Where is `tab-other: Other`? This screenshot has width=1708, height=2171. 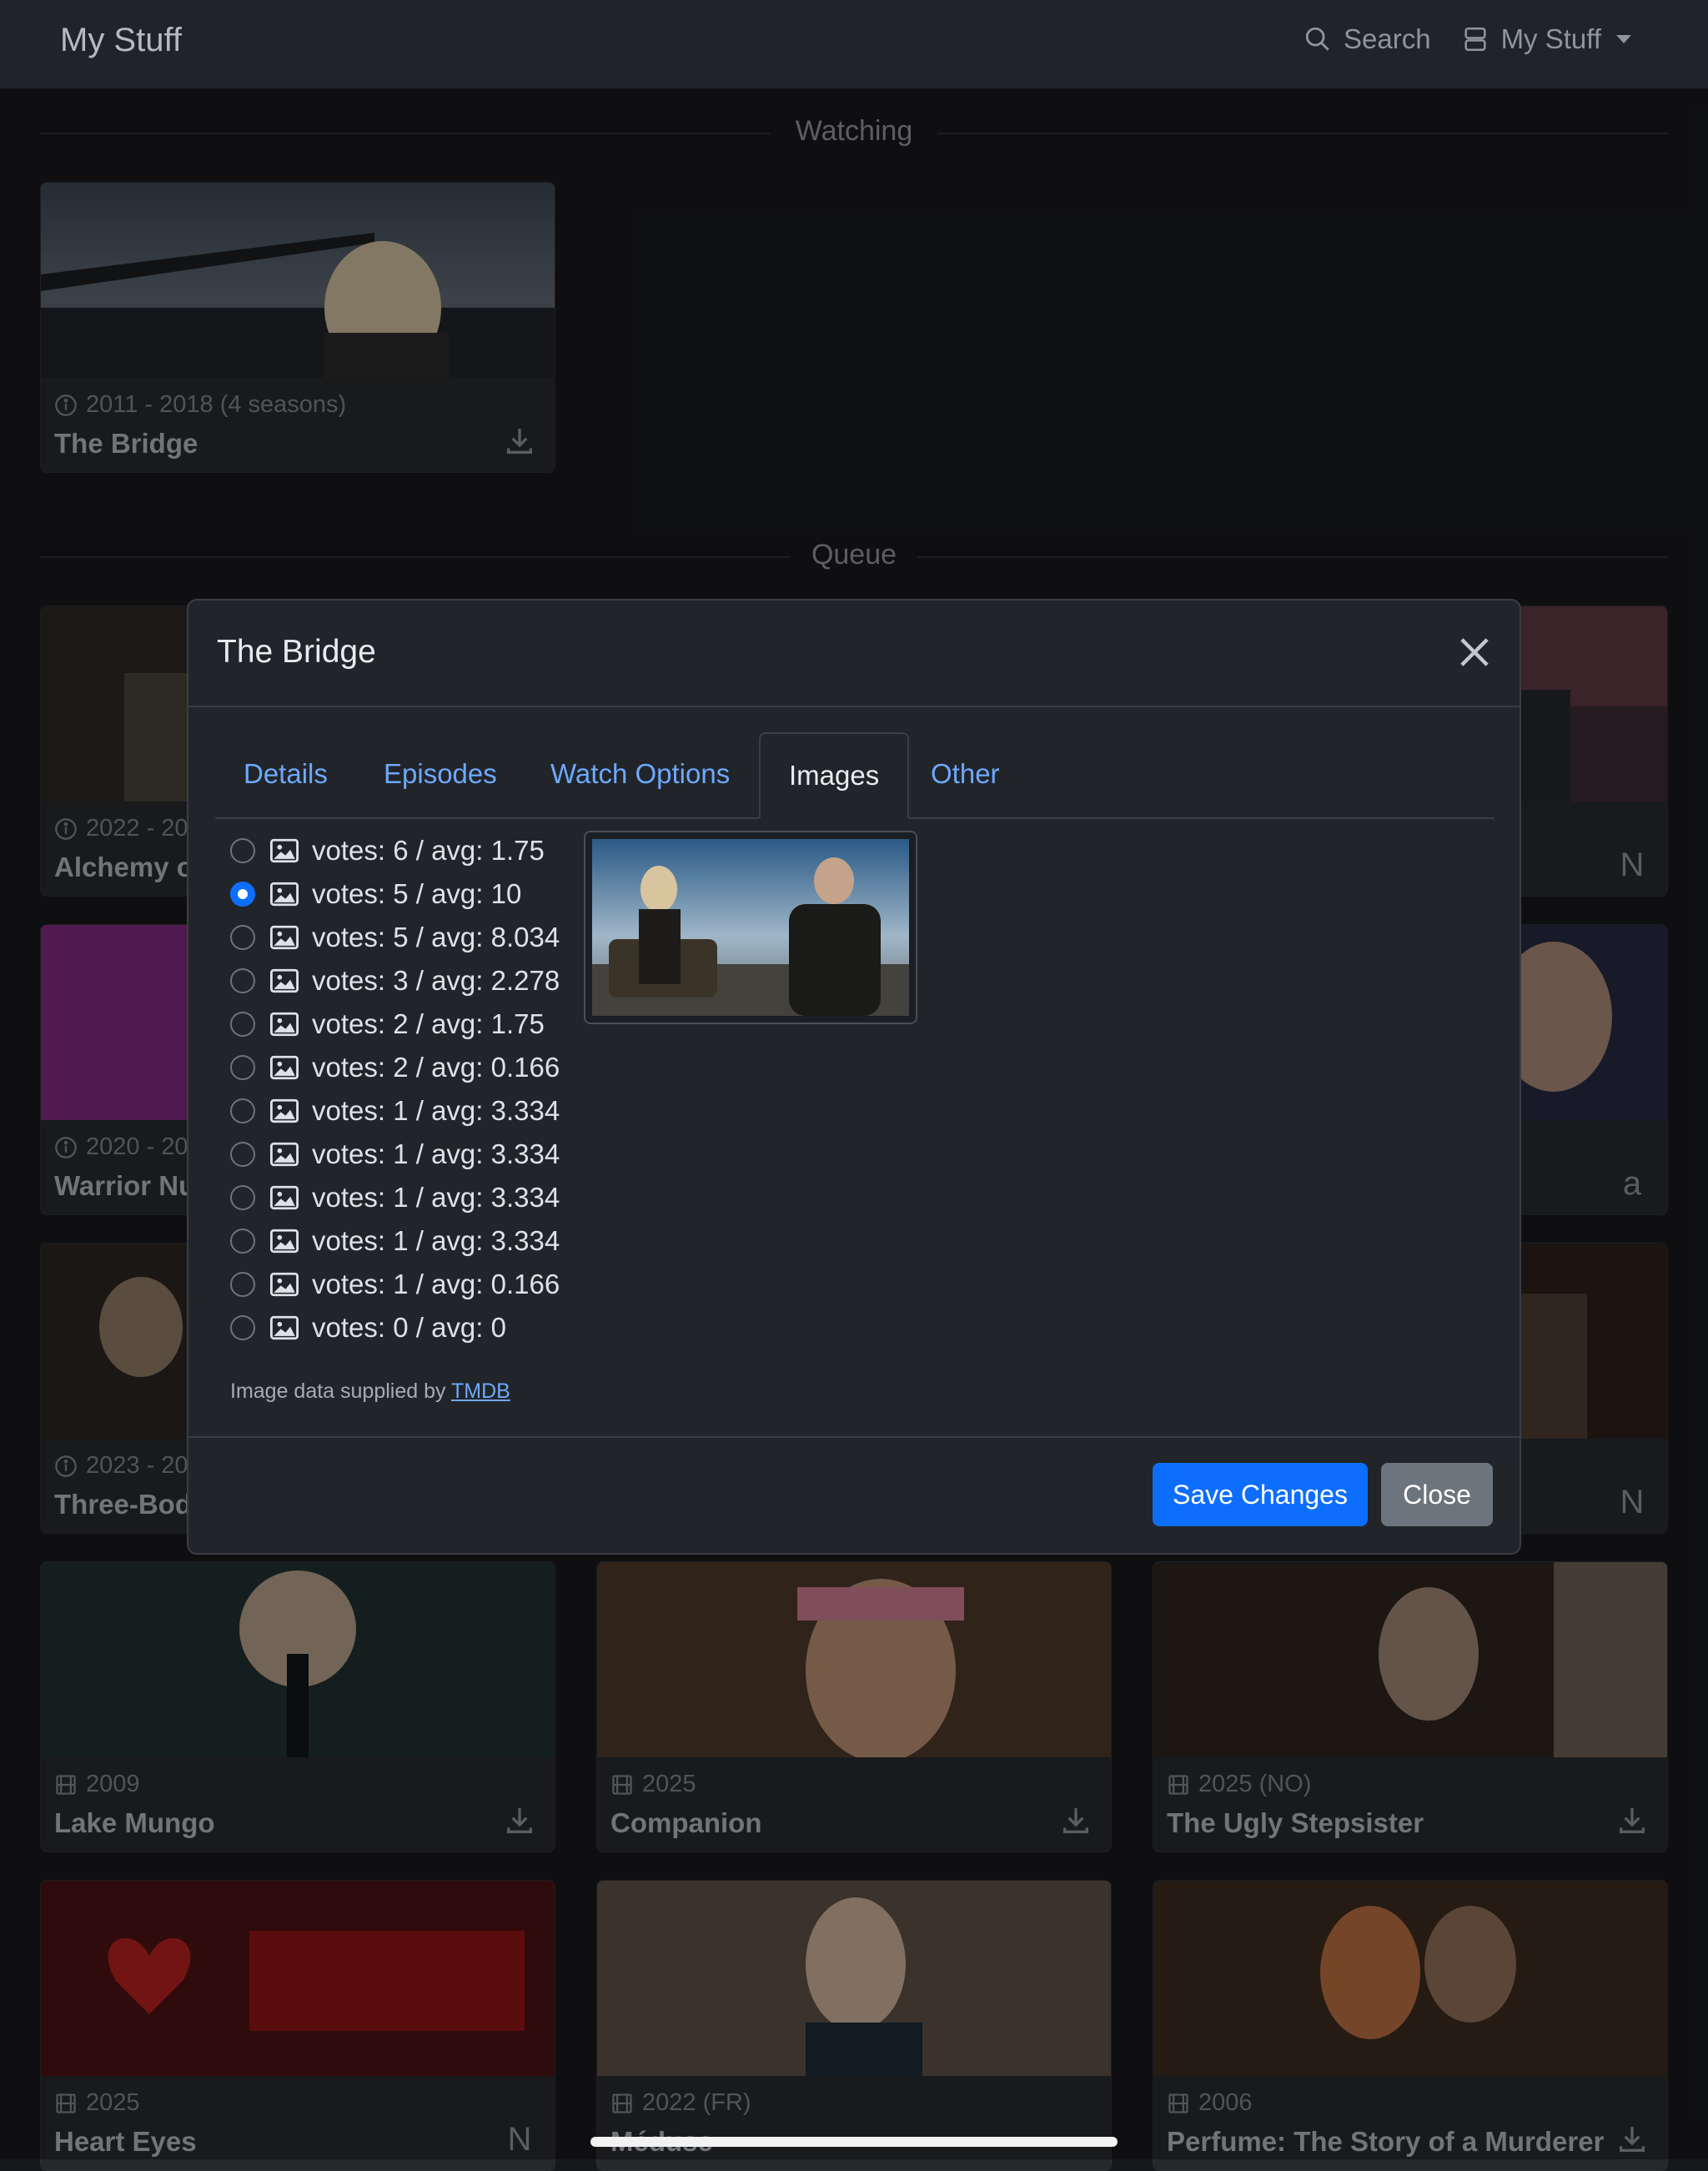 tab-other: Other is located at coordinates (965, 774).